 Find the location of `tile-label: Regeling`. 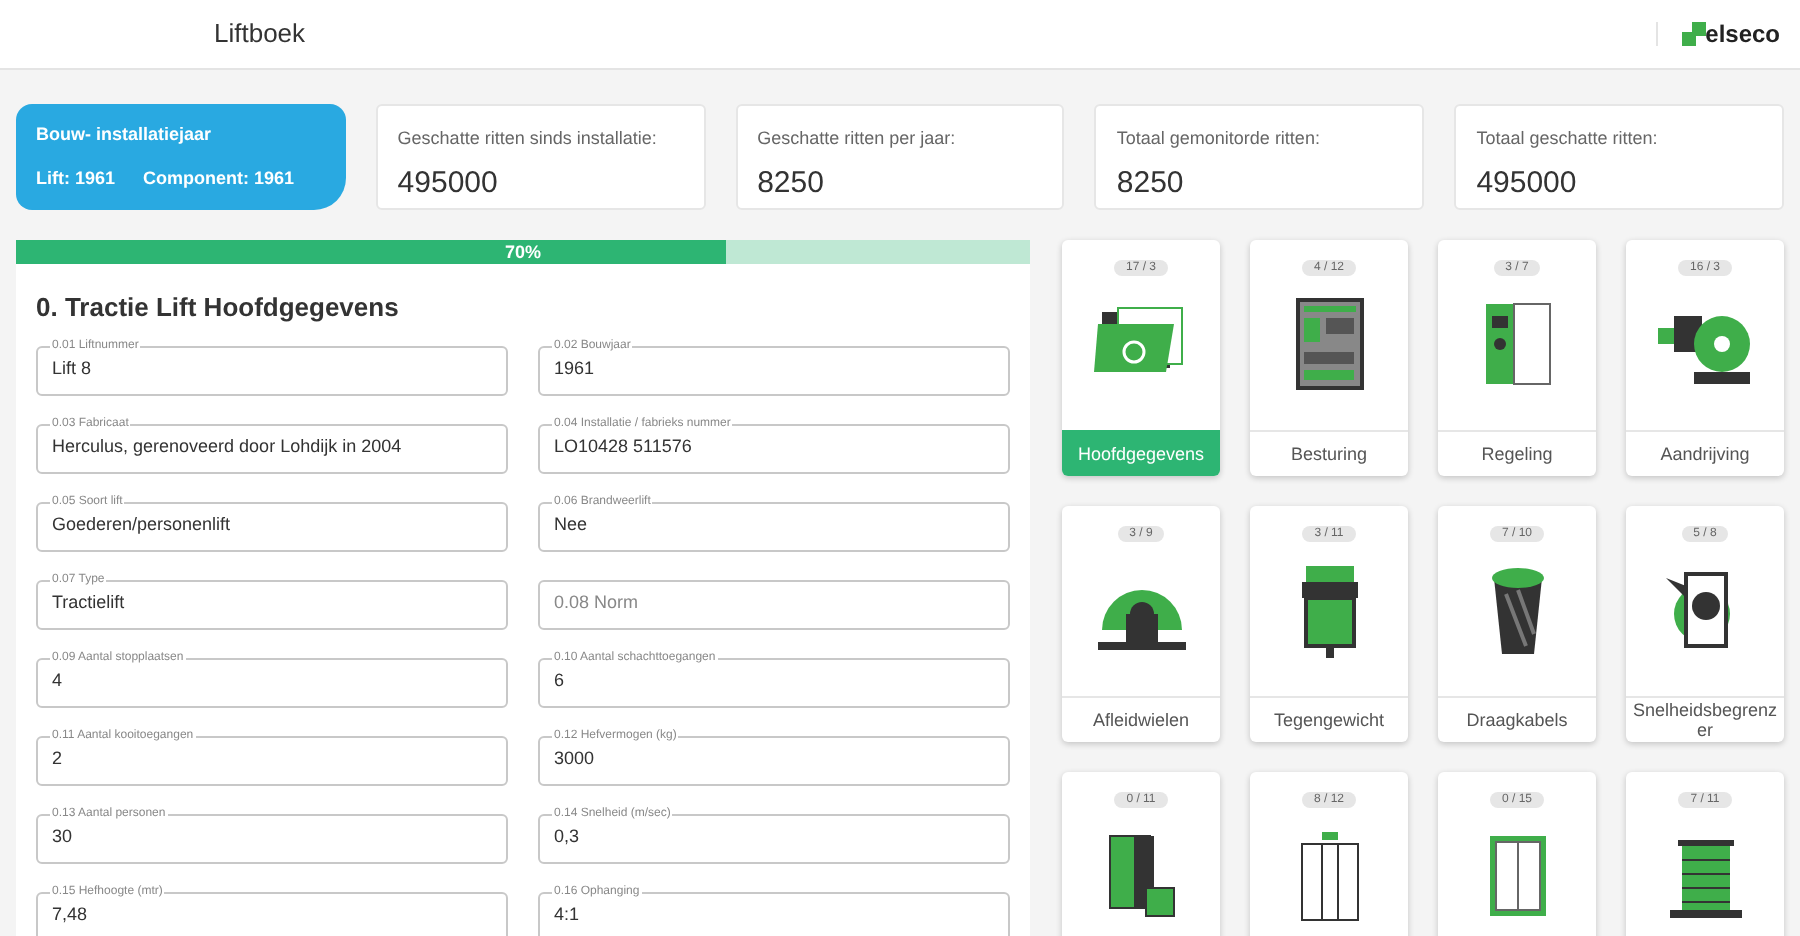

tile-label: Regeling is located at coordinates (1517, 453).